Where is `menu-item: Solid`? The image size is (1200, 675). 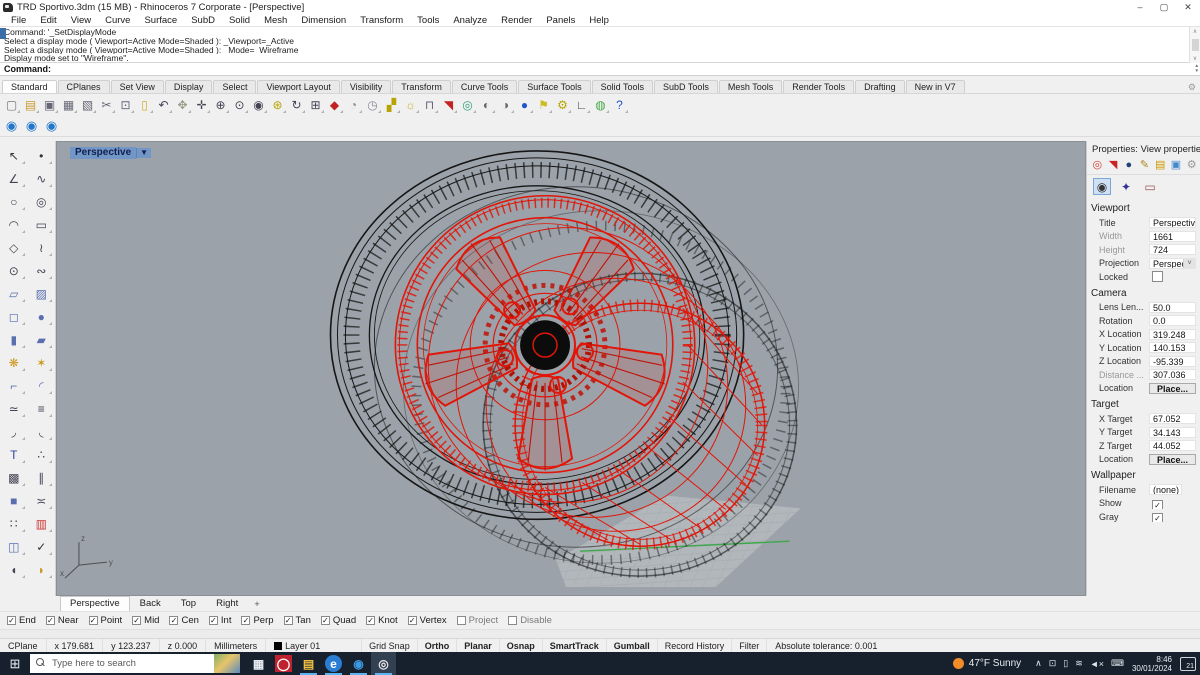 menu-item: Solid is located at coordinates (239, 20).